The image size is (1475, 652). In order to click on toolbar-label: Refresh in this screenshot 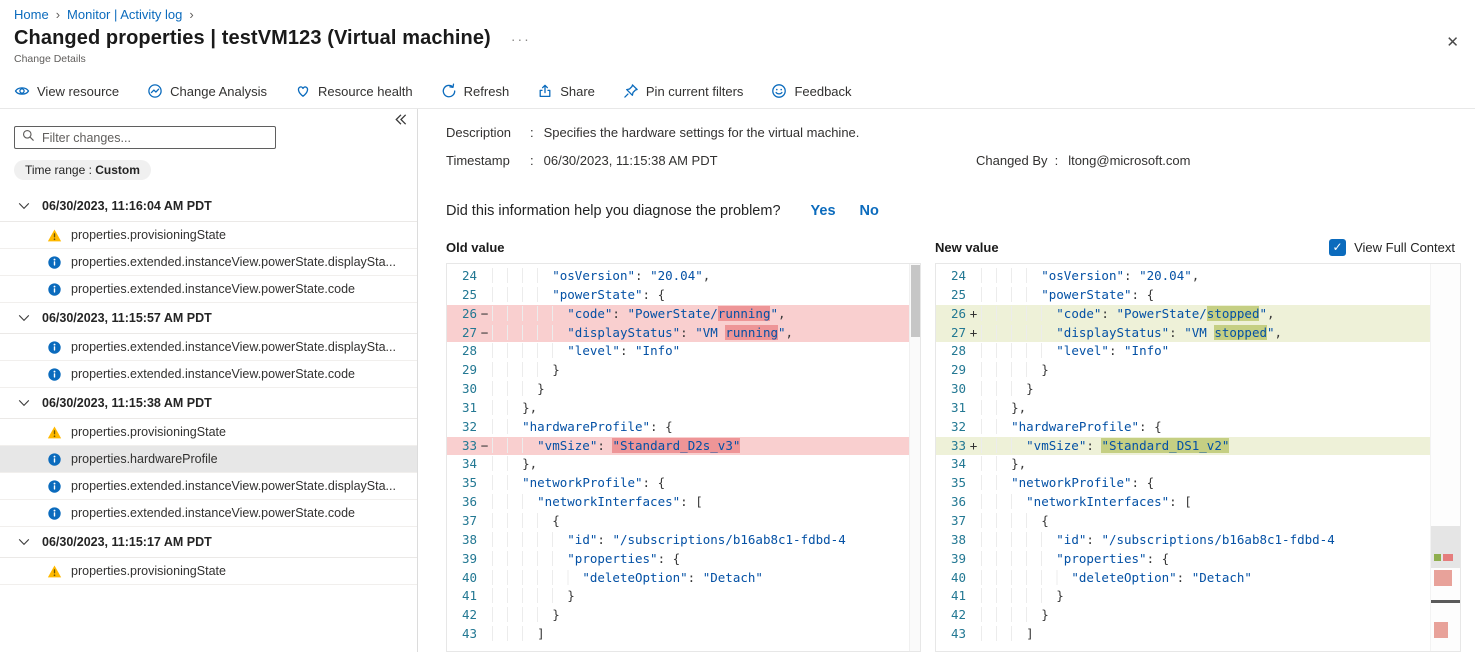, I will do `click(486, 91)`.